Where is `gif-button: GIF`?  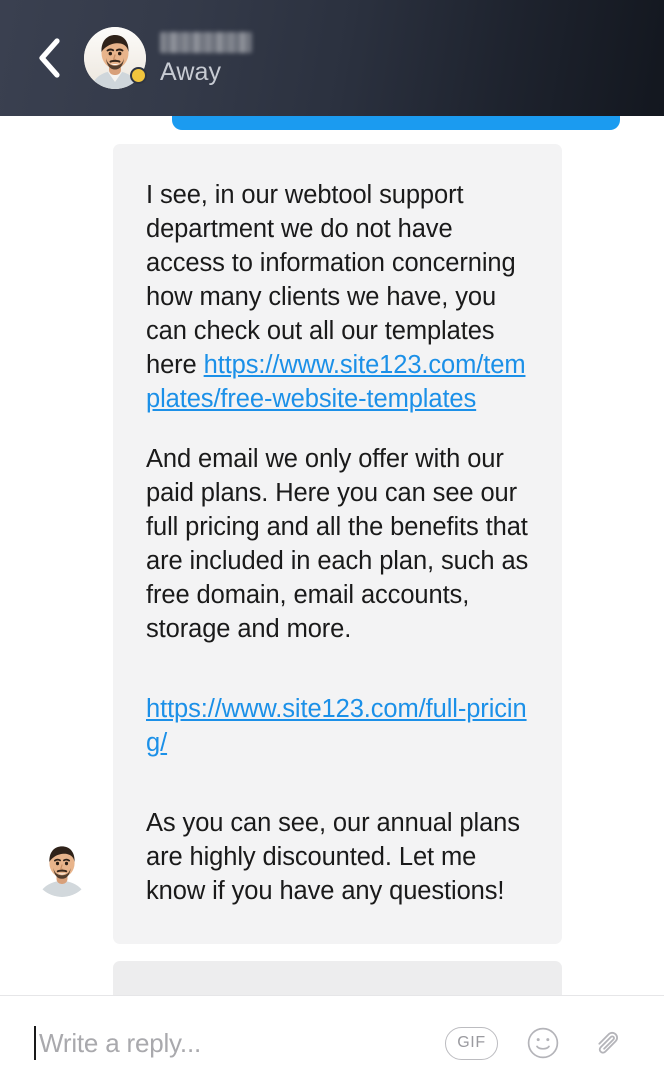
gif-button: GIF is located at coordinates (471, 1043).